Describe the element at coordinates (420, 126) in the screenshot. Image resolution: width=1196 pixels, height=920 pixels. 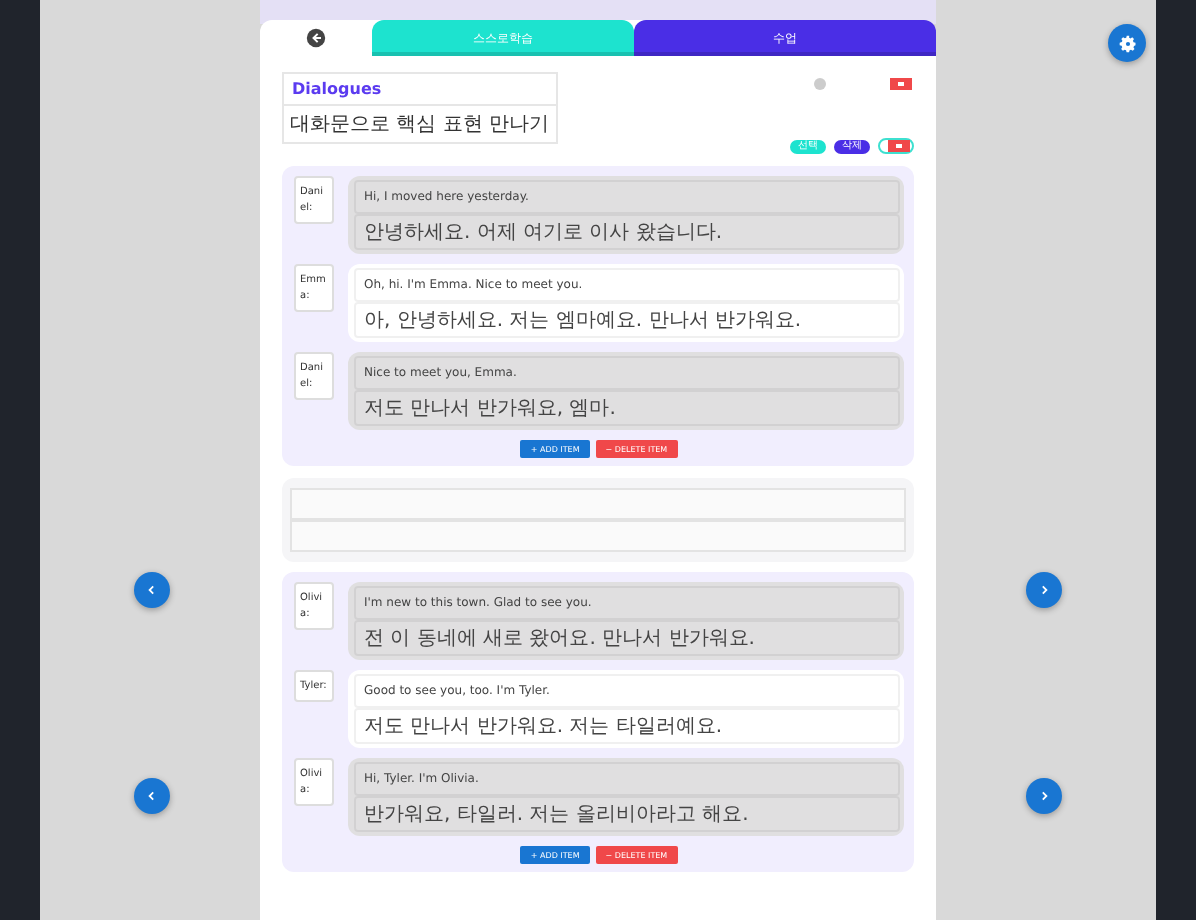
I see `section-subtitle: 대화문으로 핵심 표현 만나기` at that location.